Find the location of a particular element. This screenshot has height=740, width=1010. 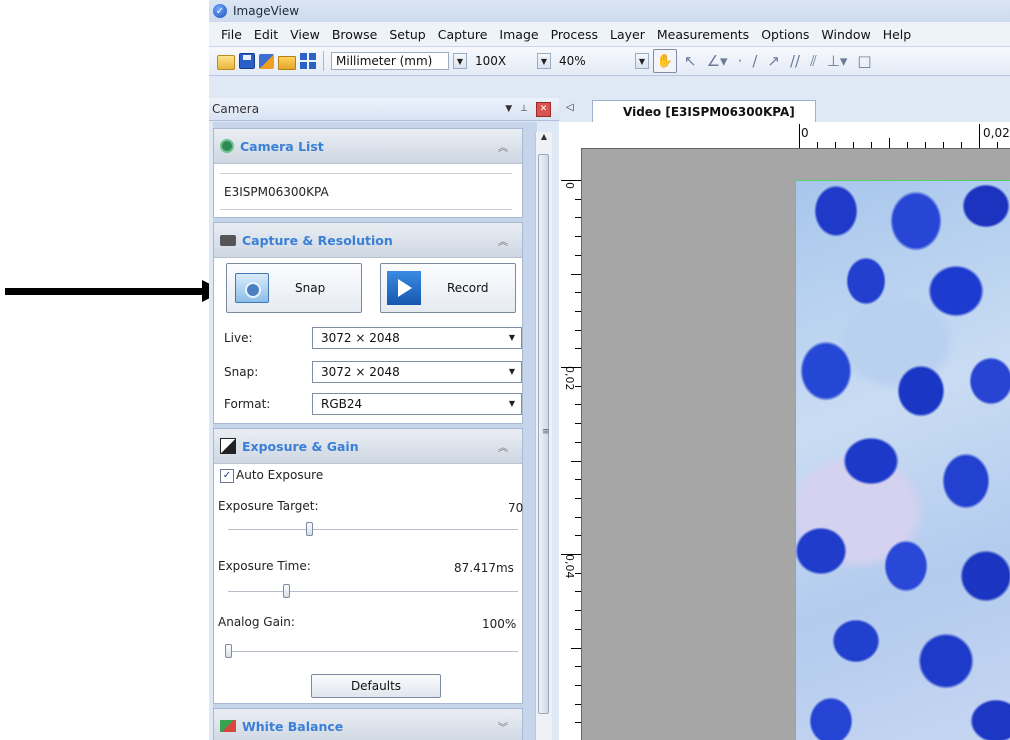

exposure-gain-header: Exposure & Gain ︽ is located at coordinates (368, 446).